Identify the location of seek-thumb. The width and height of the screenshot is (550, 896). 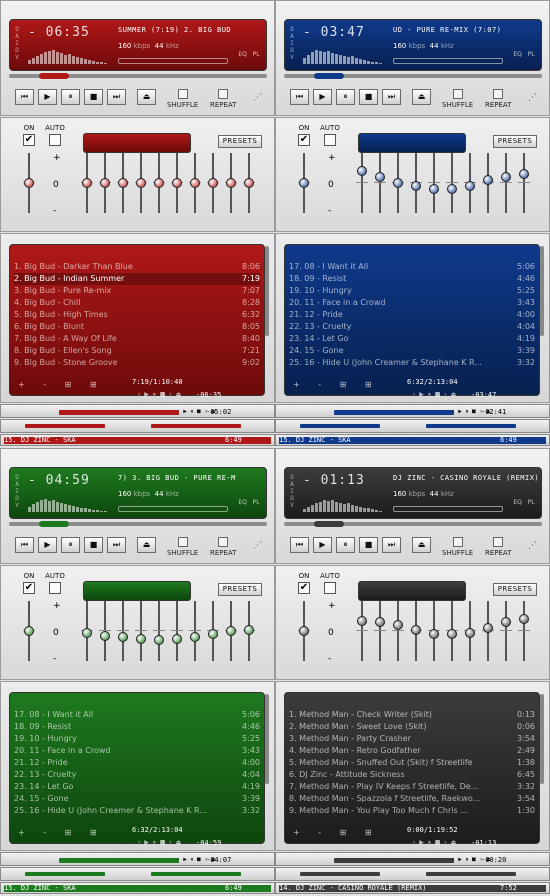
(54, 76).